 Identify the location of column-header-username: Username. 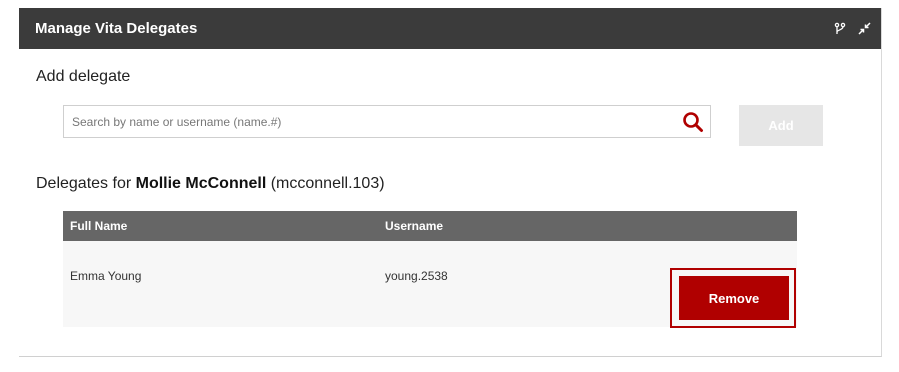
(414, 226).